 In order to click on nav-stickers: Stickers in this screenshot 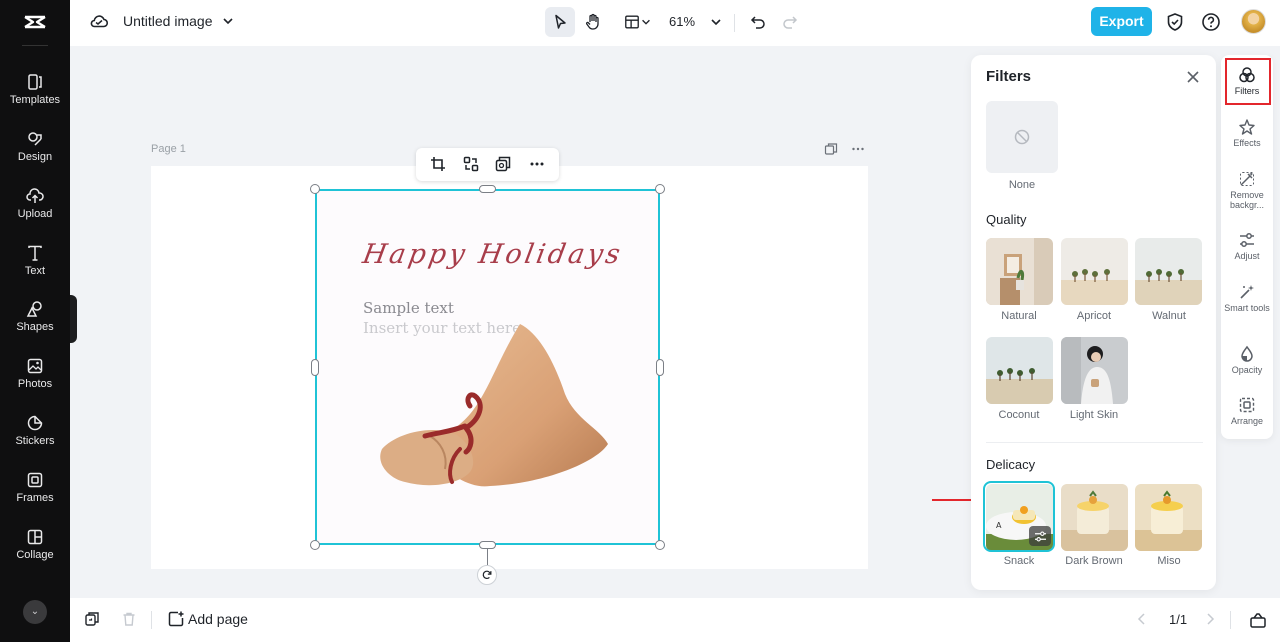, I will do `click(35, 436)`.